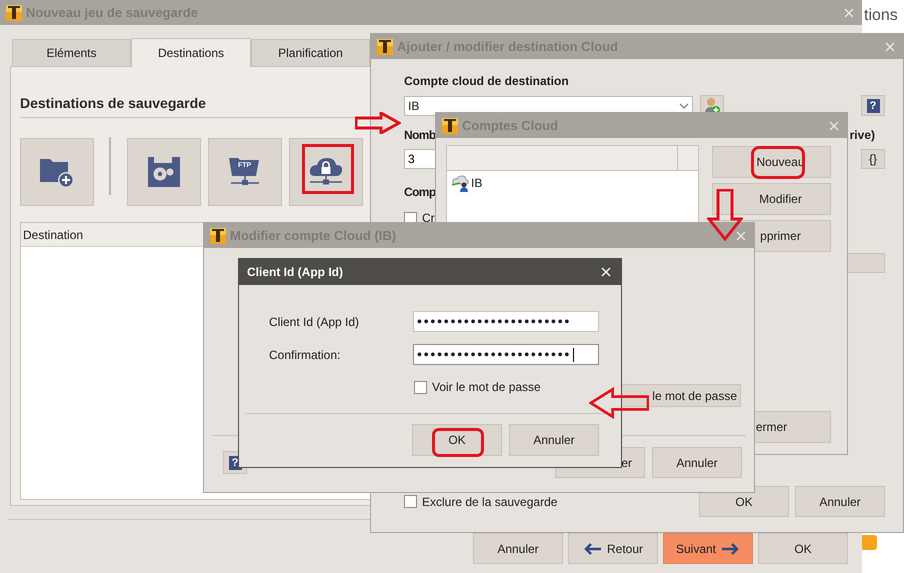  What do you see at coordinates (191, 52) in the screenshot?
I see `tab: Destinations` at bounding box center [191, 52].